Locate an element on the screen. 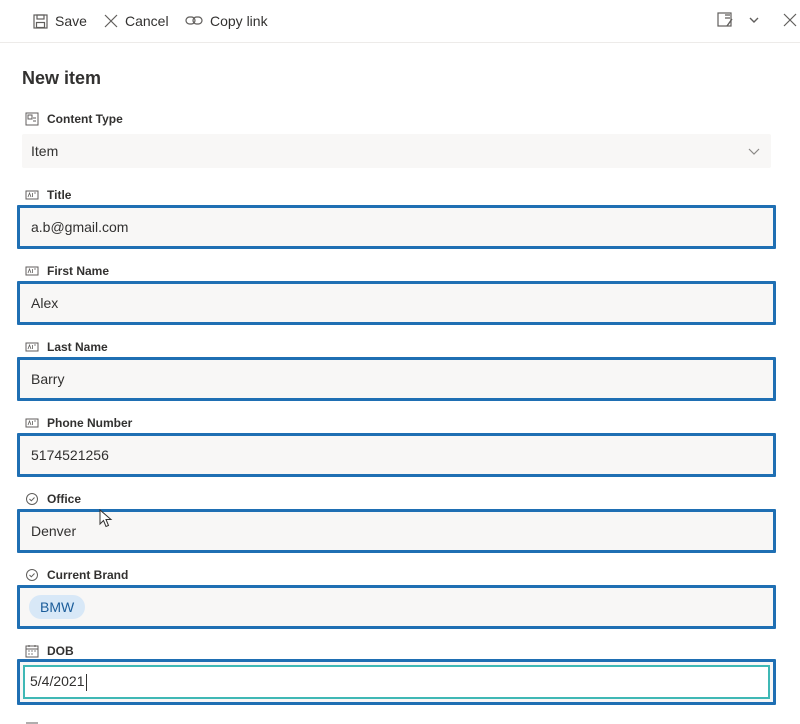 Image resolution: width=800 pixels, height=724 pixels. dob-value: 5/4/2021 is located at coordinates (58, 682).